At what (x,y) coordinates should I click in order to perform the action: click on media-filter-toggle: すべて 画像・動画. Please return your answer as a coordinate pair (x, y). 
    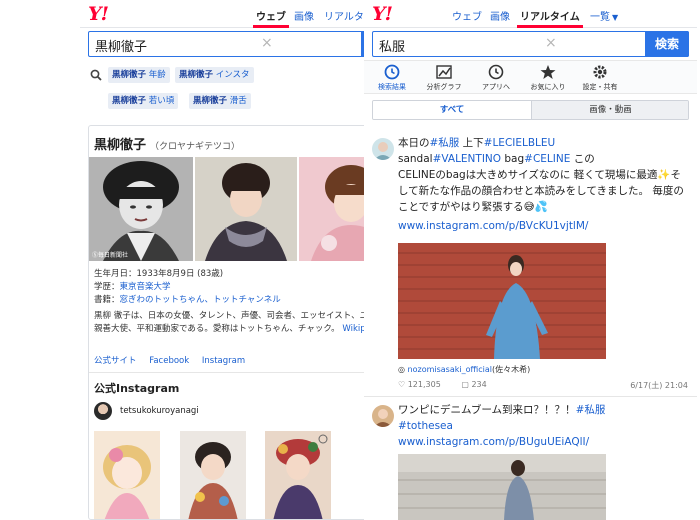
    Looking at the image, I should click on (530, 110).